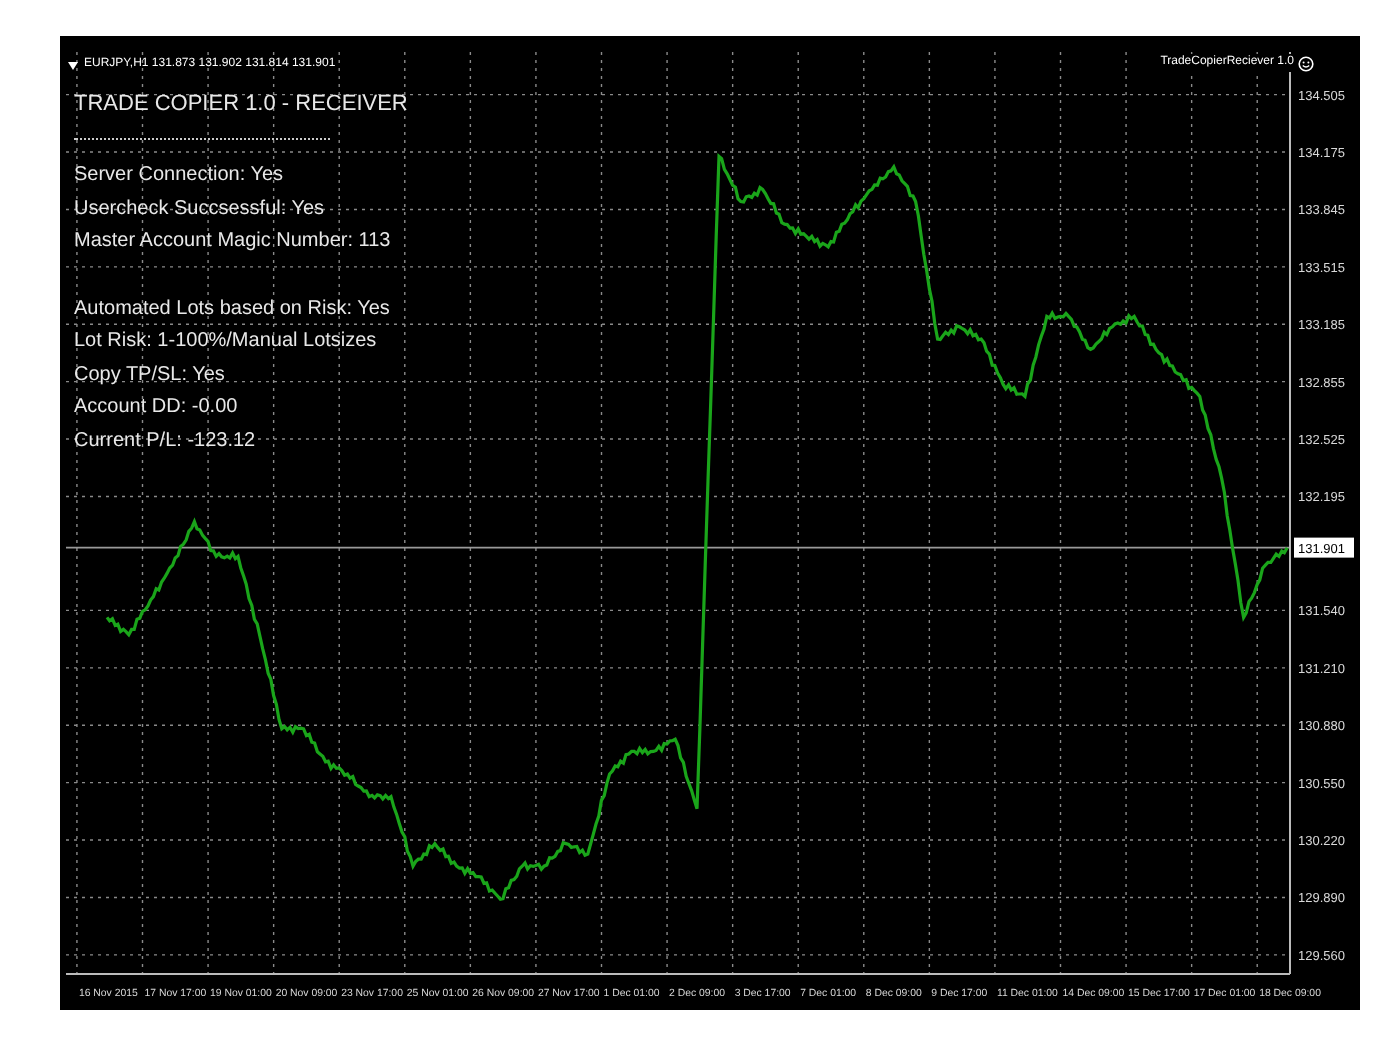 The image size is (1398, 1064). I want to click on status-text: Server Connection: Yes, so click(180, 176).